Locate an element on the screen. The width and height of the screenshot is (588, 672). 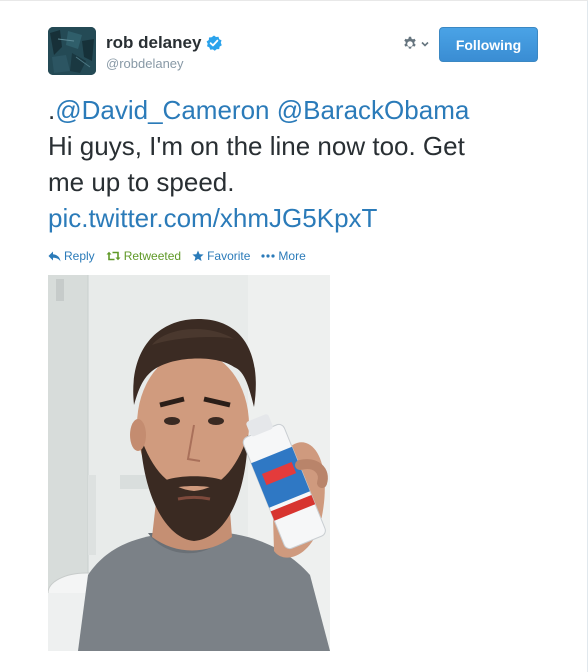
more-button: More is located at coordinates (283, 256).